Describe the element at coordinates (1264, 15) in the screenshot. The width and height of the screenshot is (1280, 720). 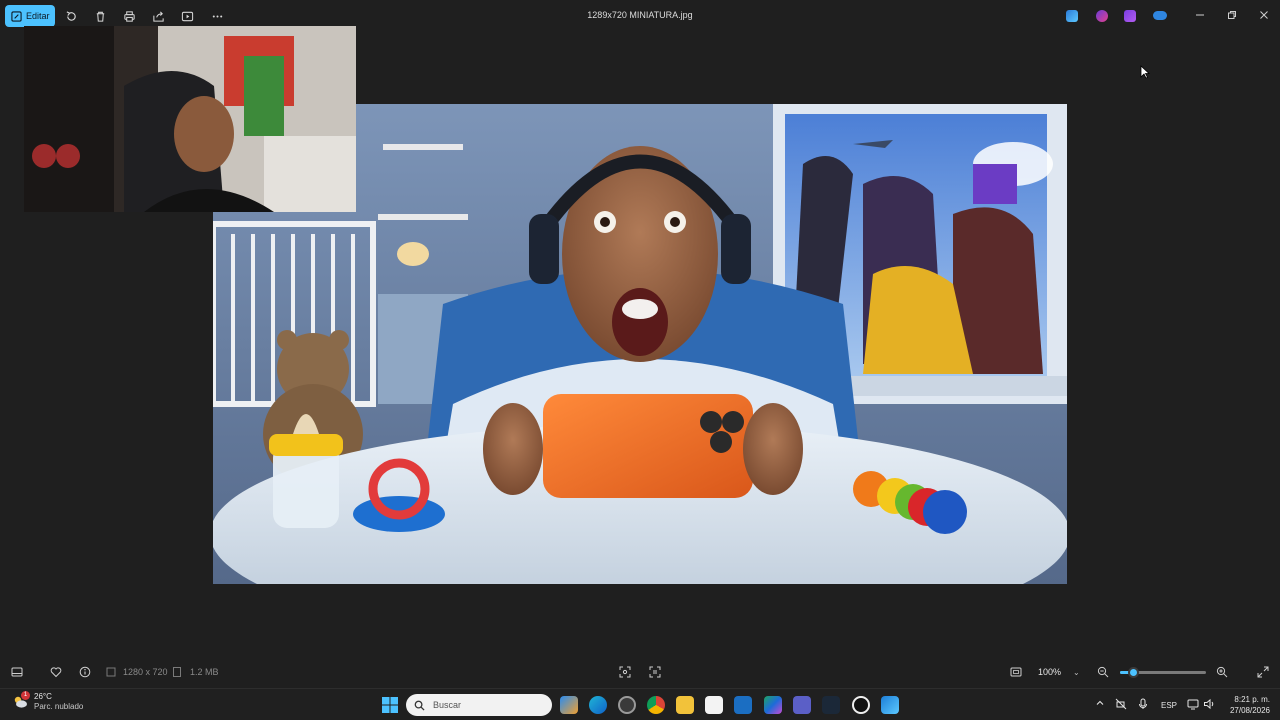
I see `close-icon` at that location.